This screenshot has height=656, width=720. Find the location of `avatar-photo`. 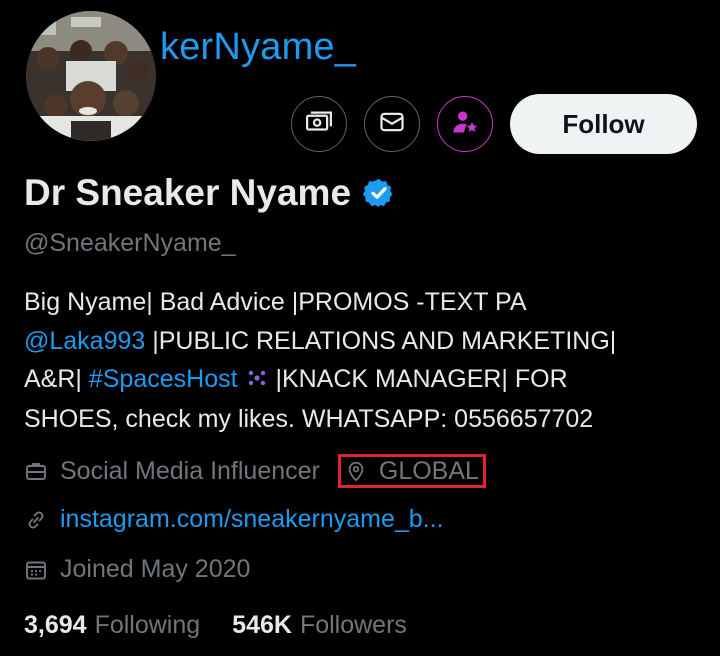

avatar-photo is located at coordinates (91, 76).